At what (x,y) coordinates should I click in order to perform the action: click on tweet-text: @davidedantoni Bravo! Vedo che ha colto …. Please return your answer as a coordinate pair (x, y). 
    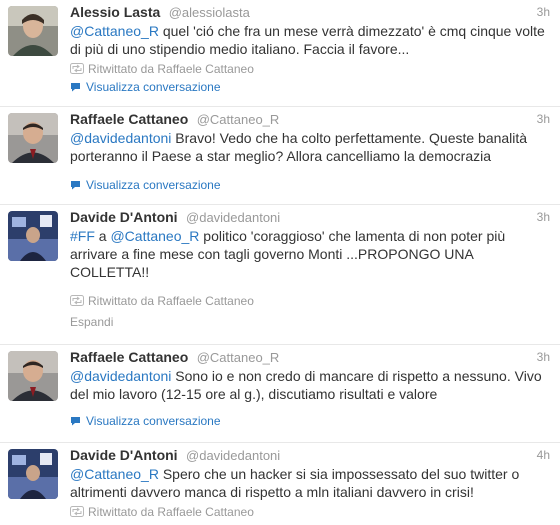
    Looking at the image, I should click on (310, 147).